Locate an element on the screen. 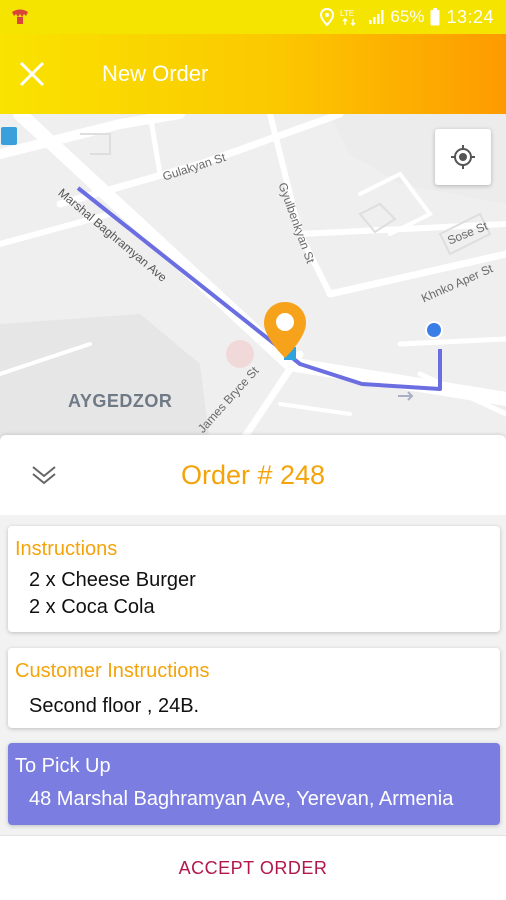 The width and height of the screenshot is (506, 900). status-right: LTE 65% 13:24 is located at coordinates (407, 17).